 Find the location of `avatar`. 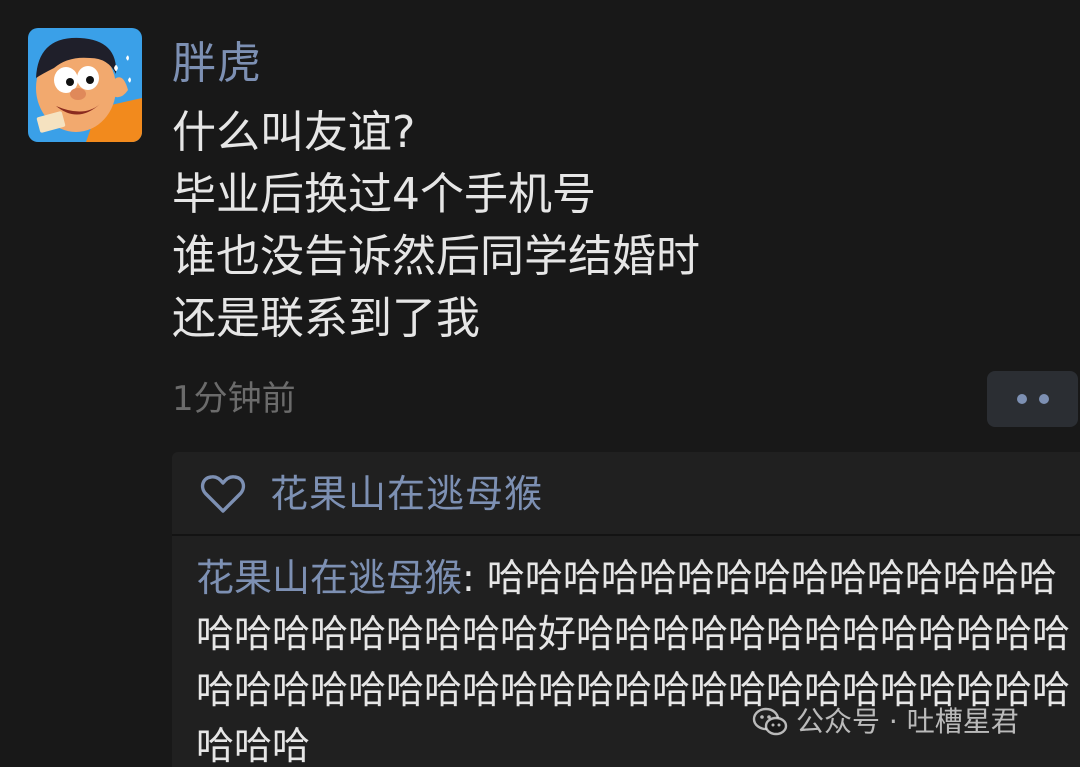

avatar is located at coordinates (85, 85).